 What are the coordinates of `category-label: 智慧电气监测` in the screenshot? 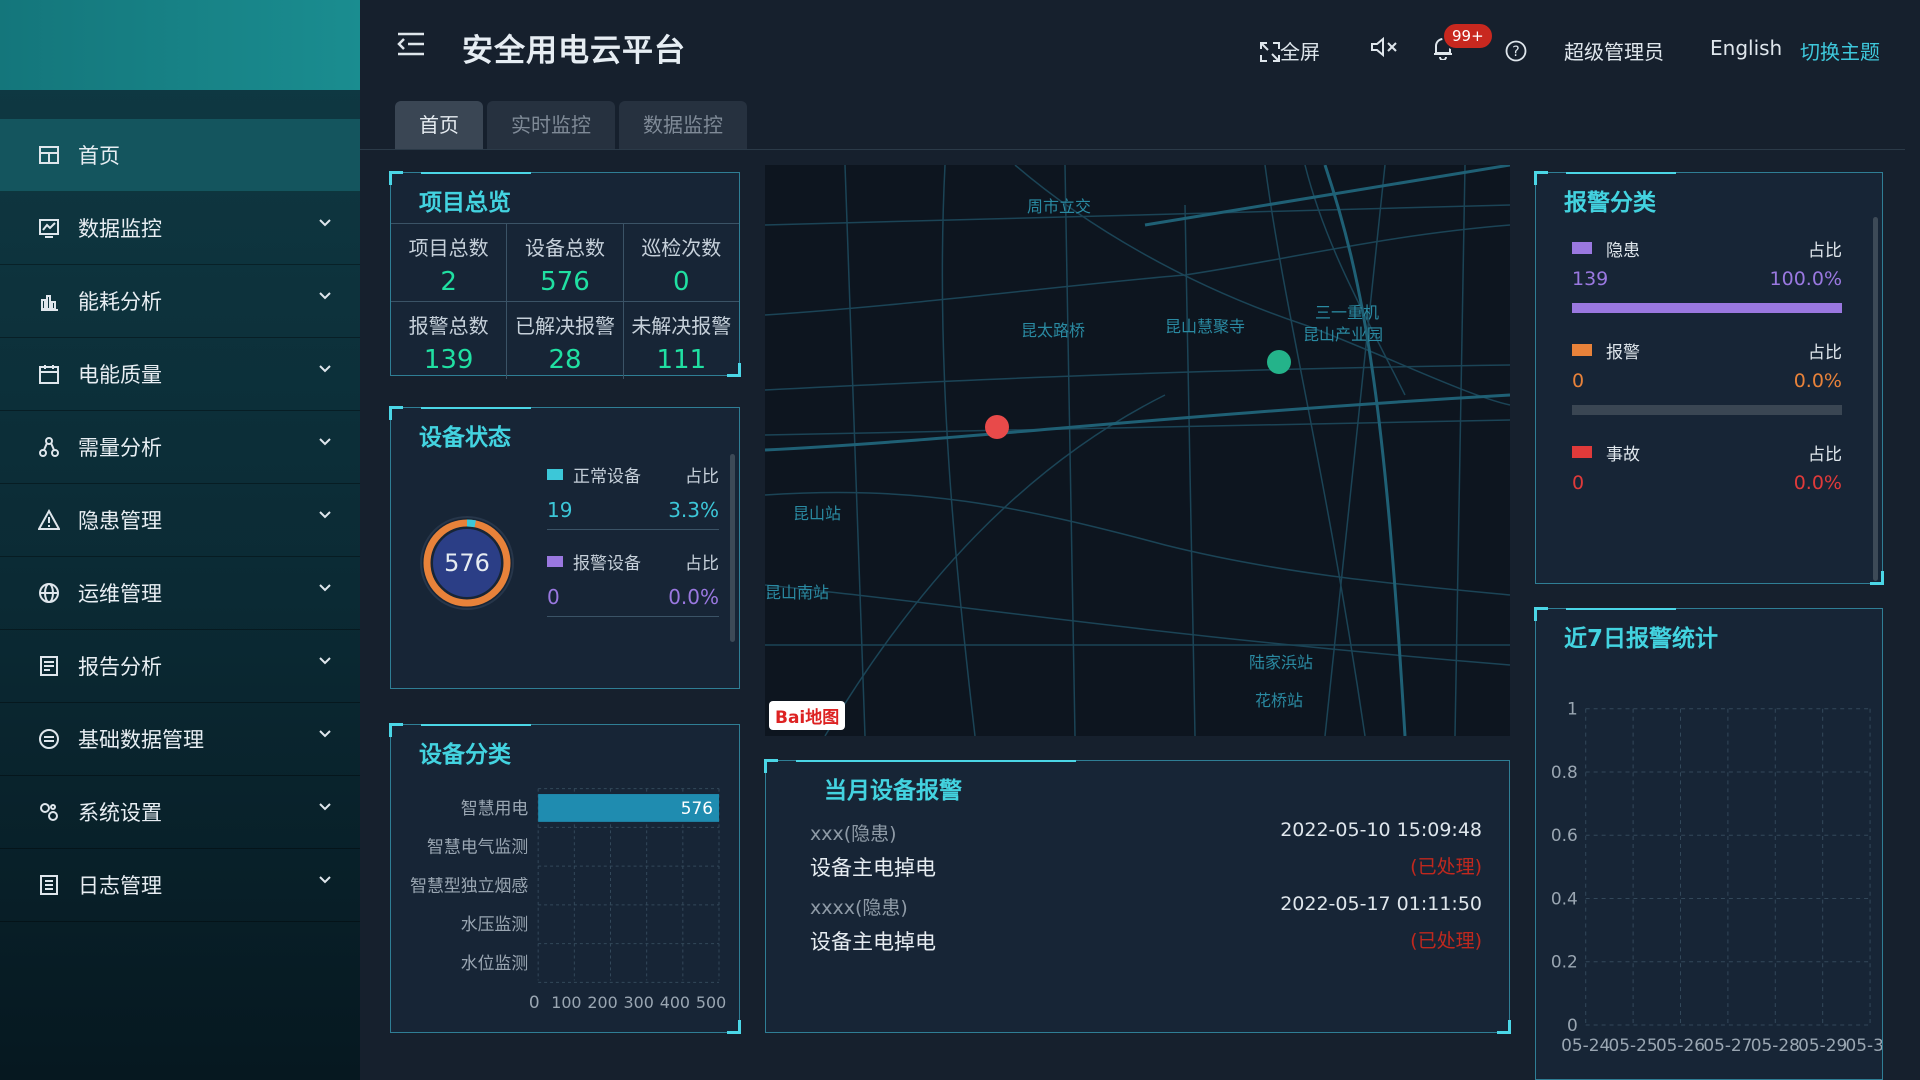 It's located at (477, 847).